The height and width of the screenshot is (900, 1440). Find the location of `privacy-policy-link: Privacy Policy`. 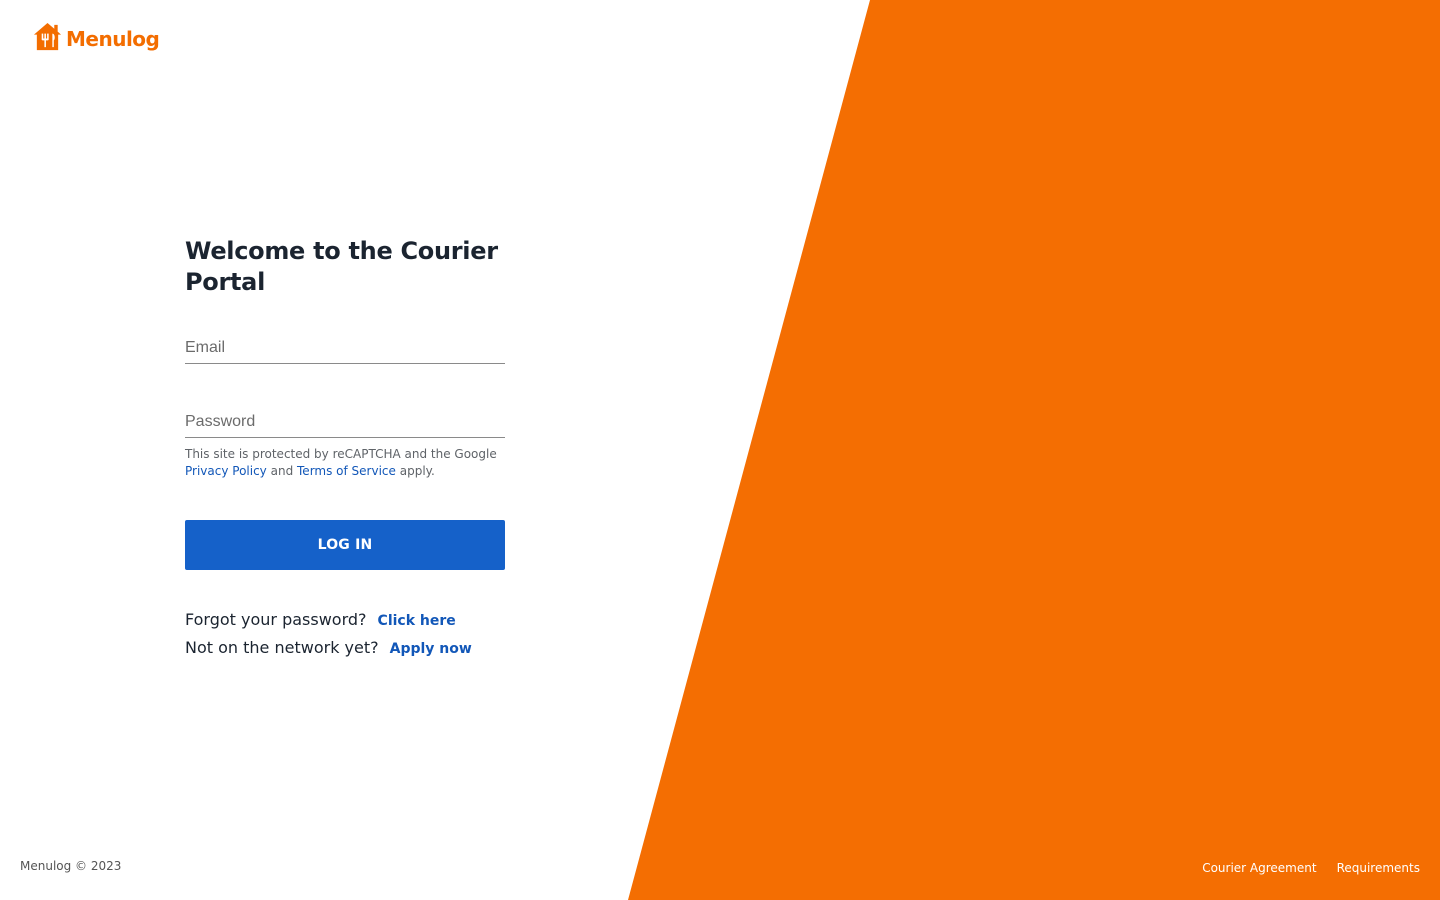

privacy-policy-link: Privacy Policy is located at coordinates (226, 471).